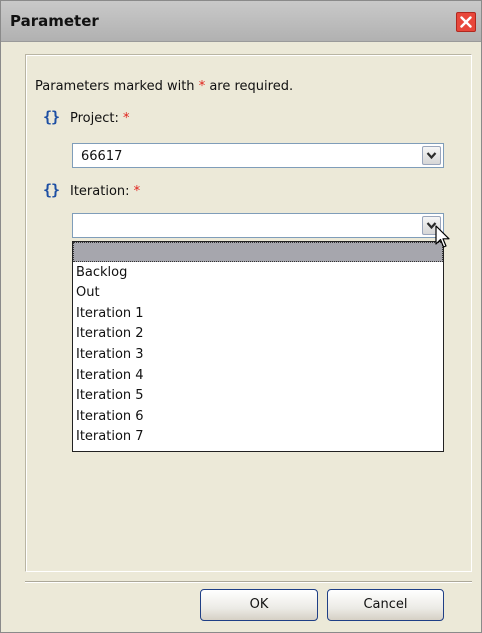 The image size is (482, 633). I want to click on dropdown-option: Iteration 6, so click(258, 417).